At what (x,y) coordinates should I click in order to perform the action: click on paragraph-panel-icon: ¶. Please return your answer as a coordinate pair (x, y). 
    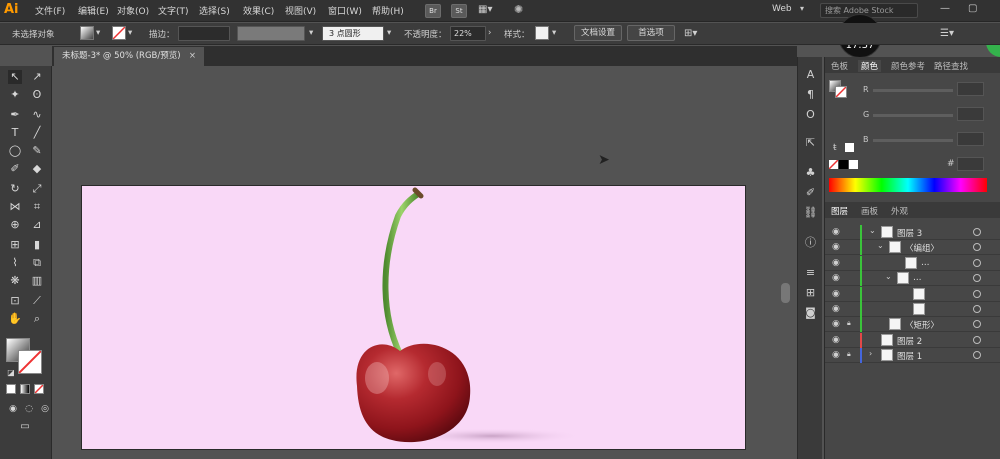
    Looking at the image, I should click on (810, 94).